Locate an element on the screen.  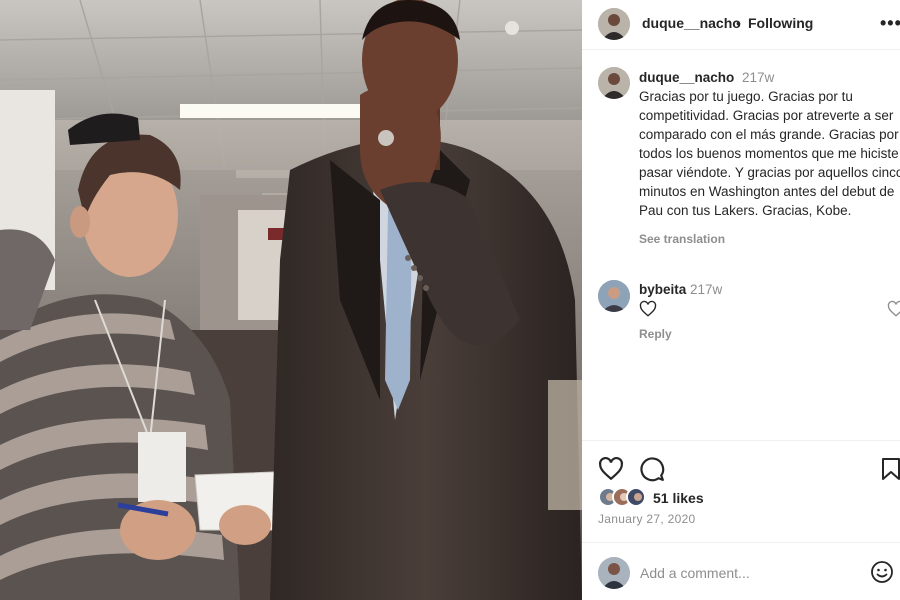
liker-avatar is located at coordinates (636, 497).